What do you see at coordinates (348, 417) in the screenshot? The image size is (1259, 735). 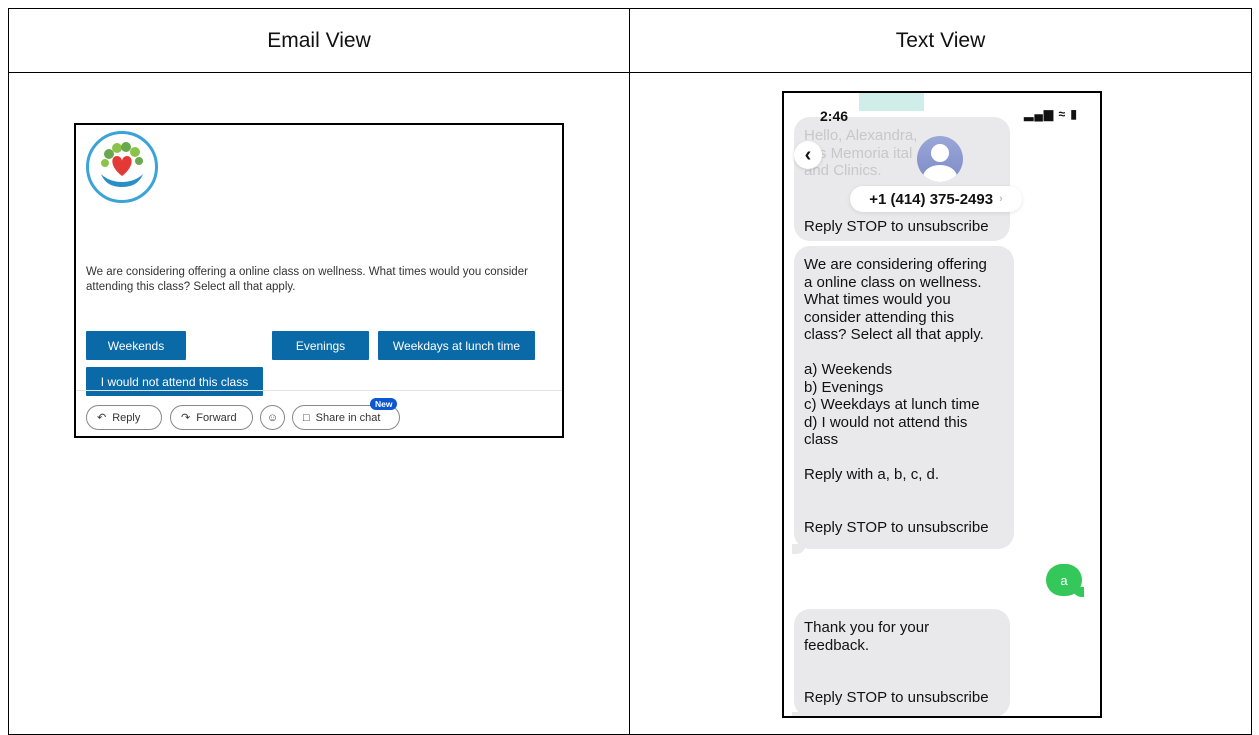 I see `share-label: Share in chat` at bounding box center [348, 417].